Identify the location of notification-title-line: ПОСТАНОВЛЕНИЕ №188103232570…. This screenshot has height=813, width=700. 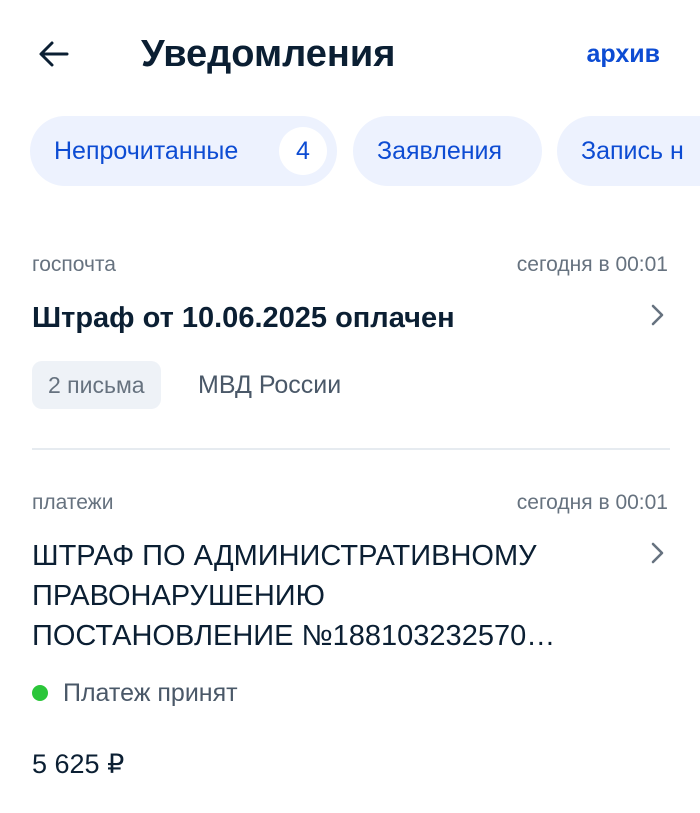
(294, 636).